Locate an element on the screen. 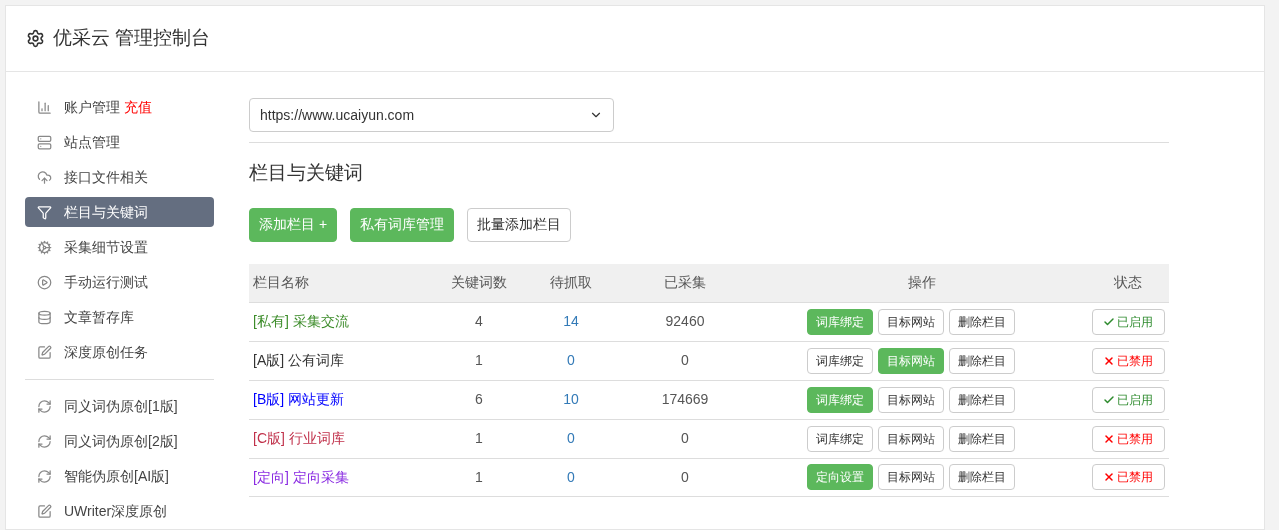 The image size is (1279, 530). column-name: [定向] 定向采集 is located at coordinates (339, 477).